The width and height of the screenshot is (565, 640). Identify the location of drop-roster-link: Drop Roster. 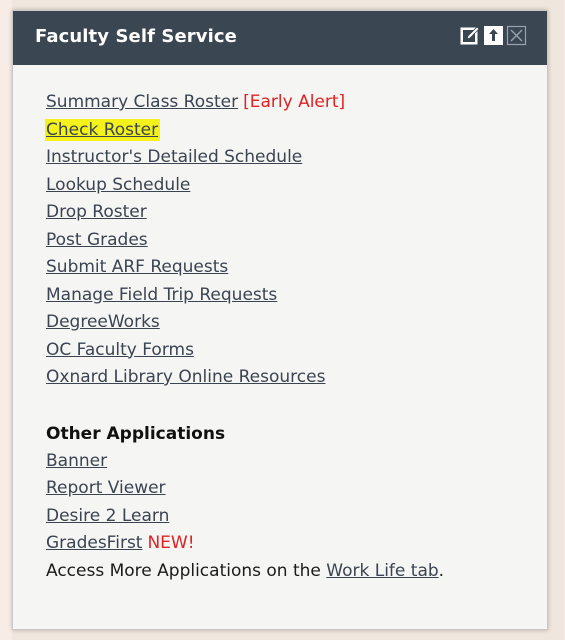
(96, 212).